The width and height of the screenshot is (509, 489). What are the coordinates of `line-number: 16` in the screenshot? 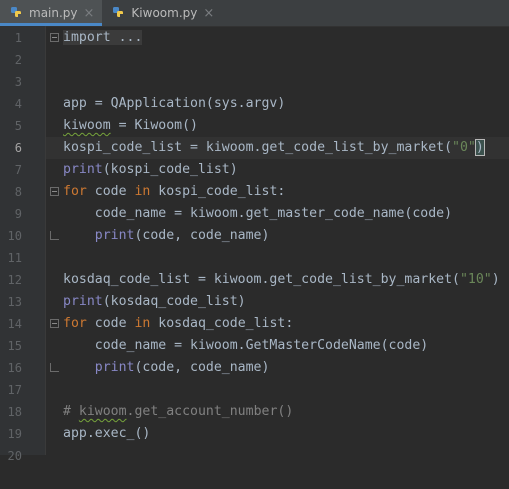 It's located at (14, 368).